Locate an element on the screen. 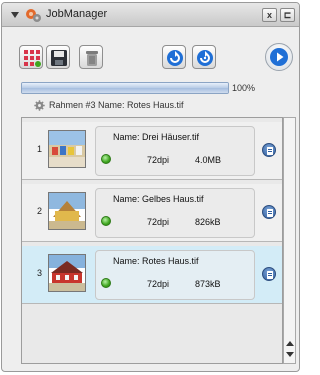 The height and width of the screenshot is (375, 320). scroll-up-arrow-icon is located at coordinates (290, 343).